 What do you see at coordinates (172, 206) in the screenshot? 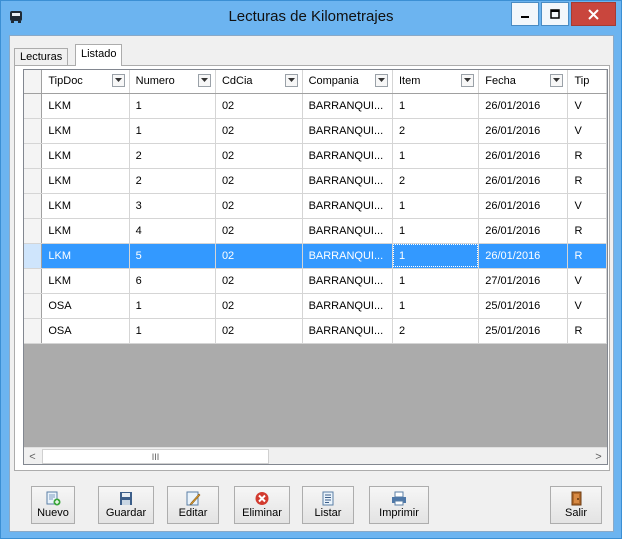
I see `cell-numero: 3` at bounding box center [172, 206].